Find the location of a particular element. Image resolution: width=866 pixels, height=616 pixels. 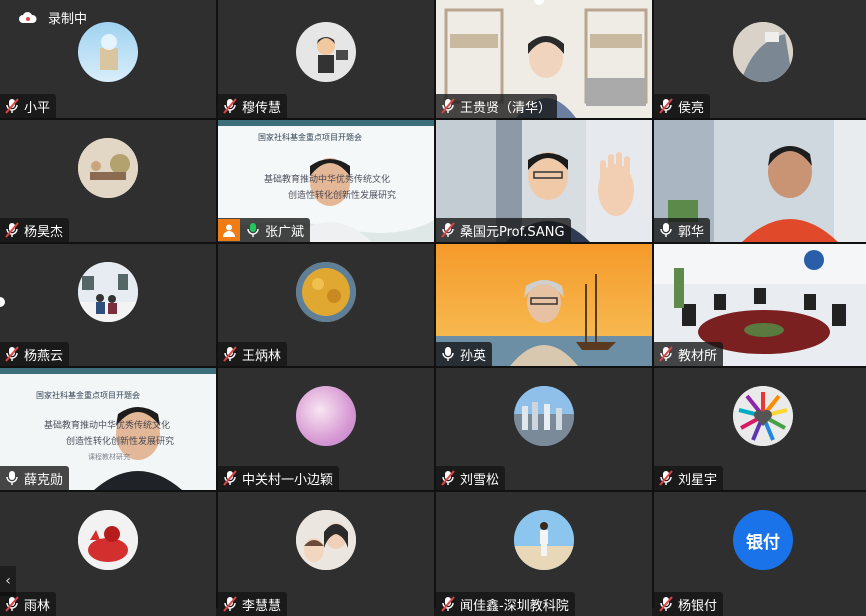

recording-label: 录制中 is located at coordinates (68, 19).